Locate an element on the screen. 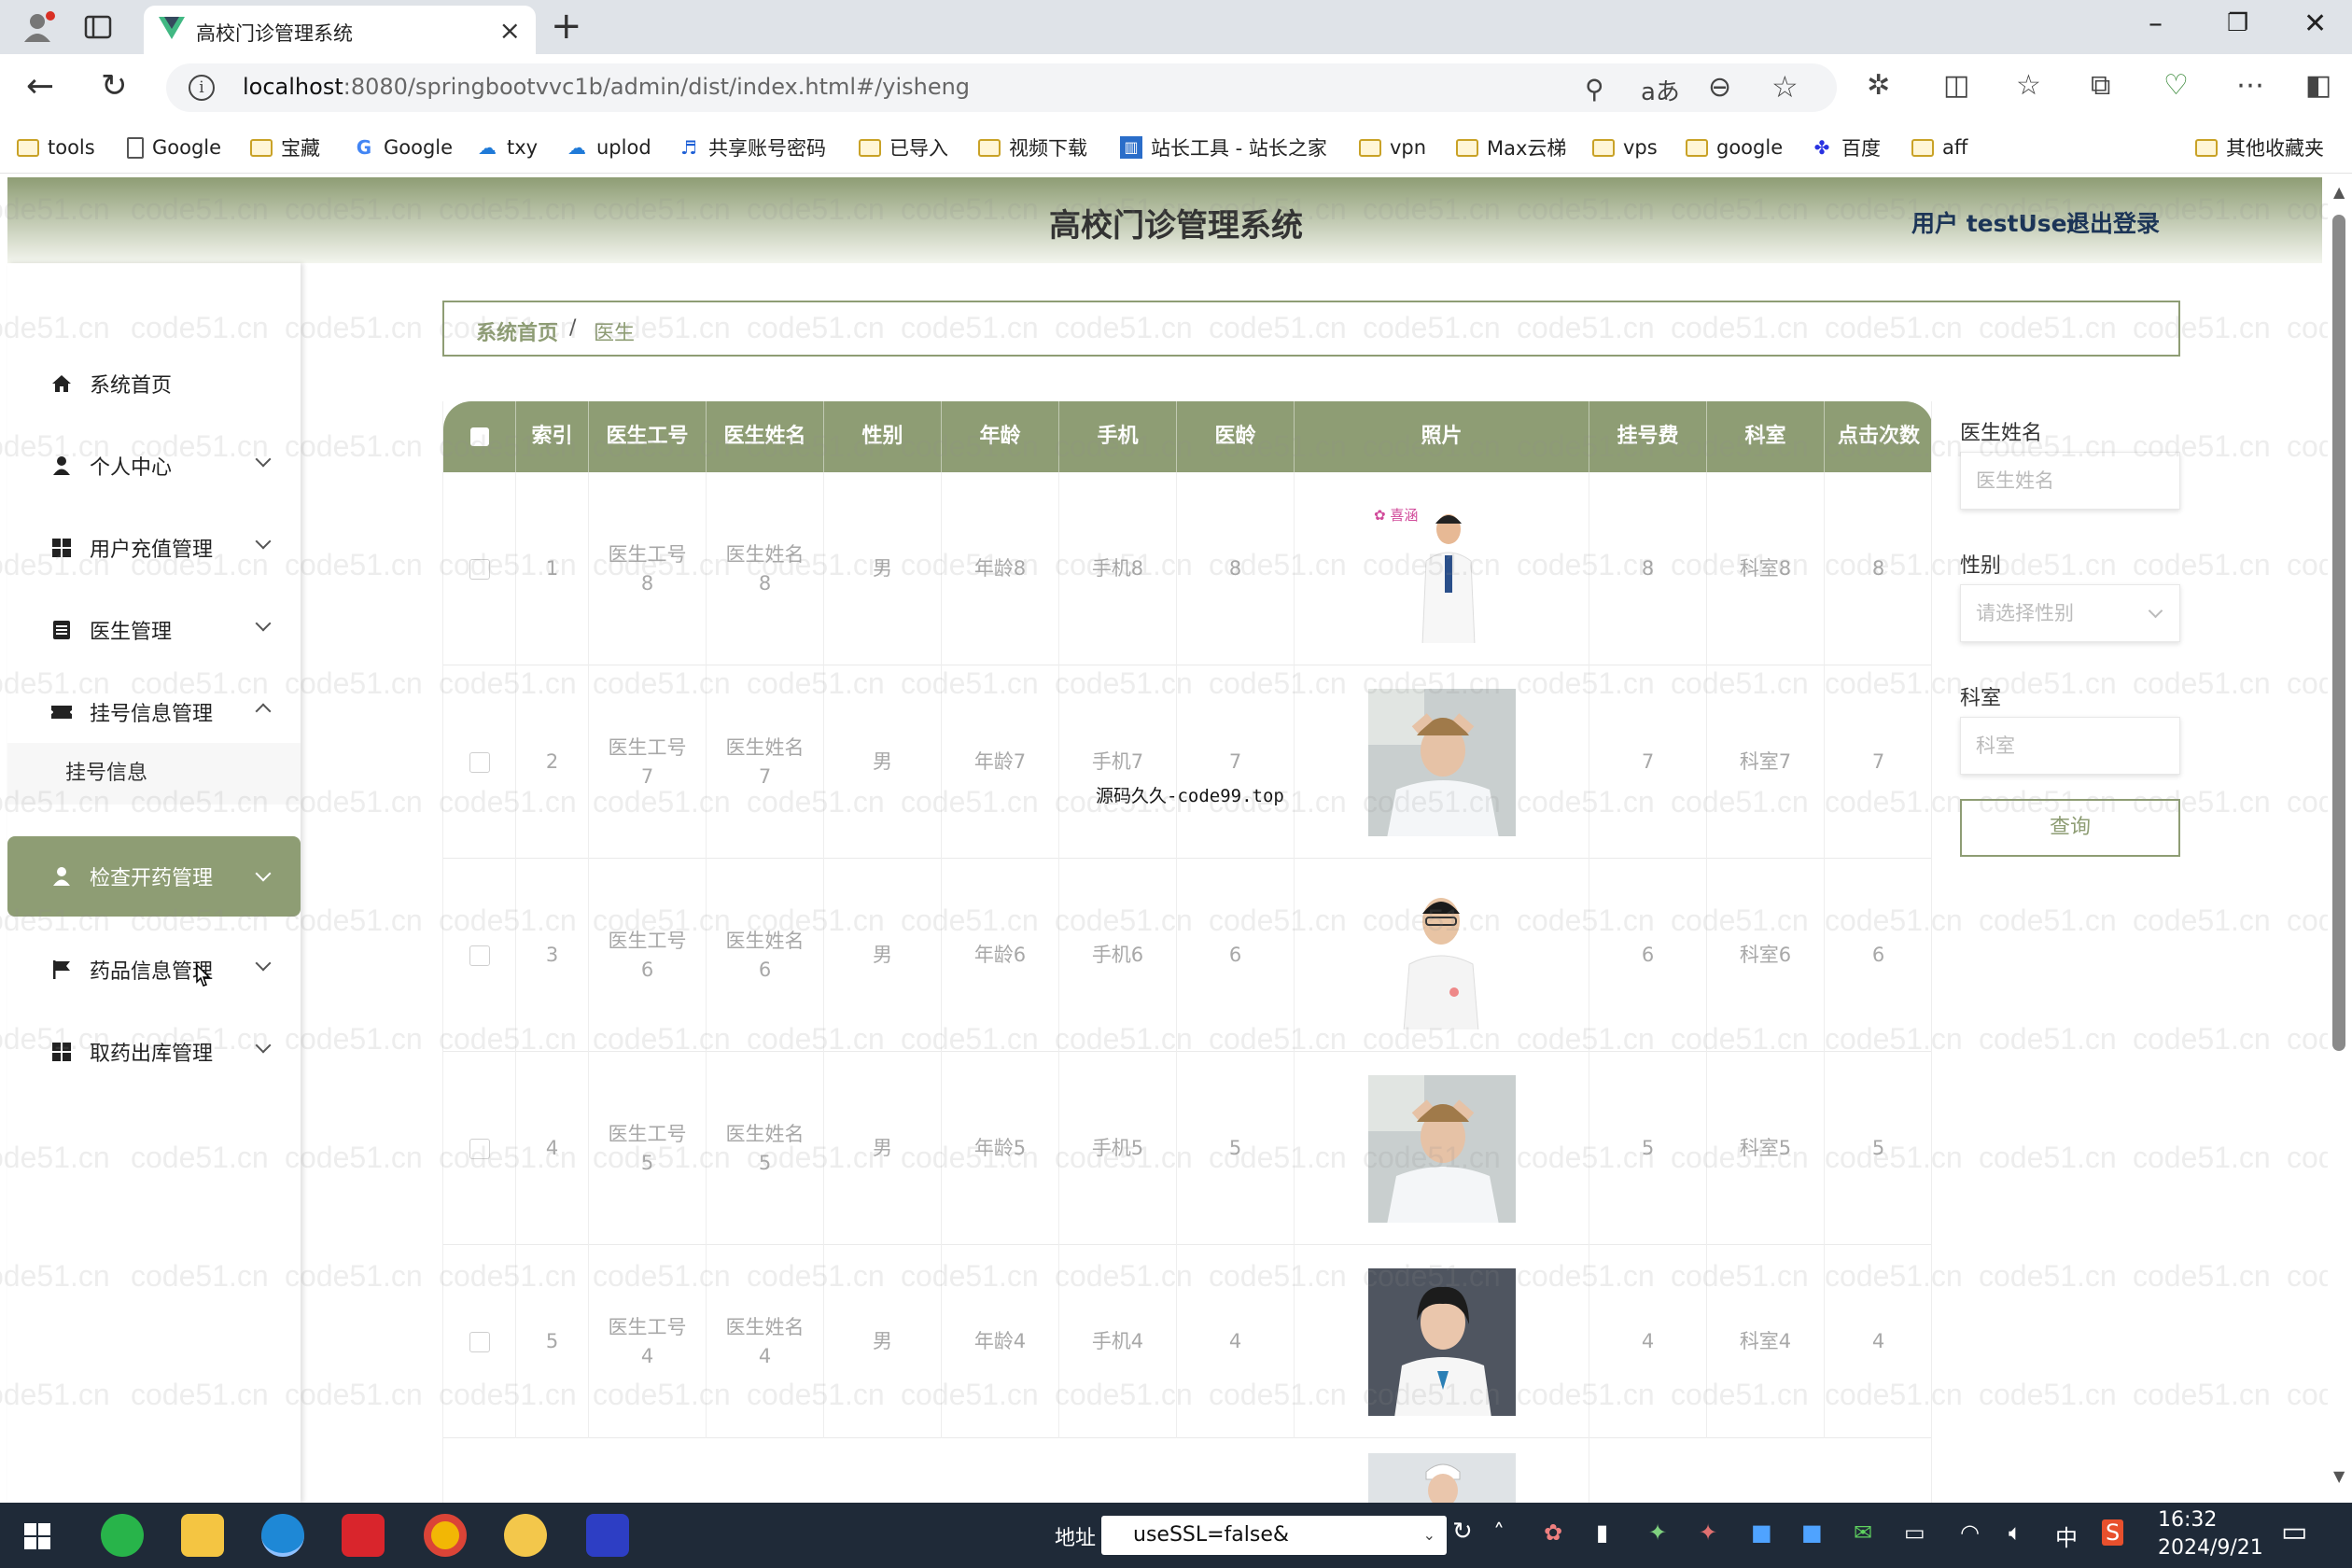 The width and height of the screenshot is (2352, 1568). gender-select: 请选择性别 is located at coordinates (2070, 613).